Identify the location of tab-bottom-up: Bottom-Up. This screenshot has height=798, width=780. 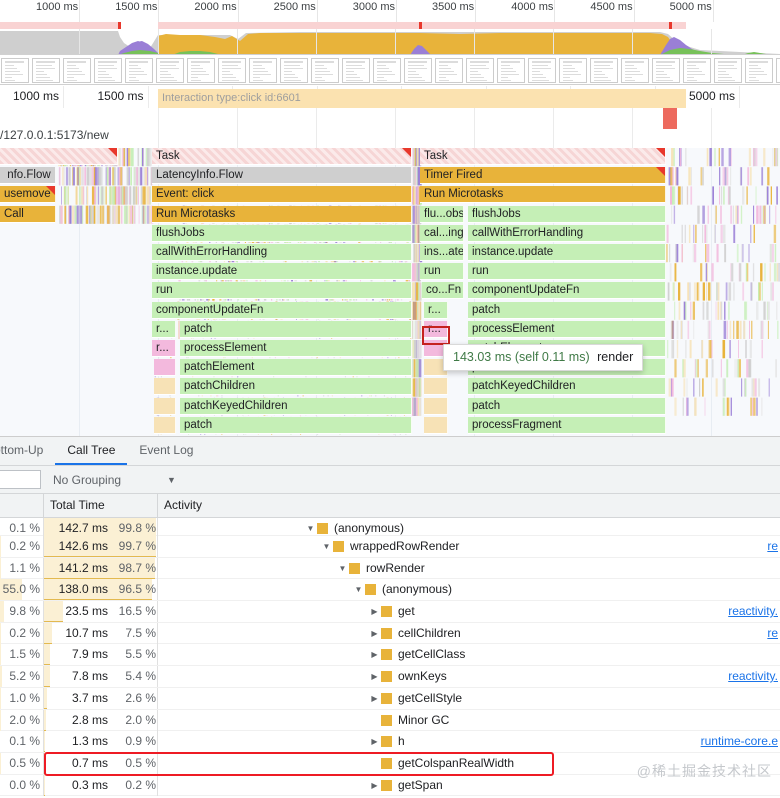
(27, 451).